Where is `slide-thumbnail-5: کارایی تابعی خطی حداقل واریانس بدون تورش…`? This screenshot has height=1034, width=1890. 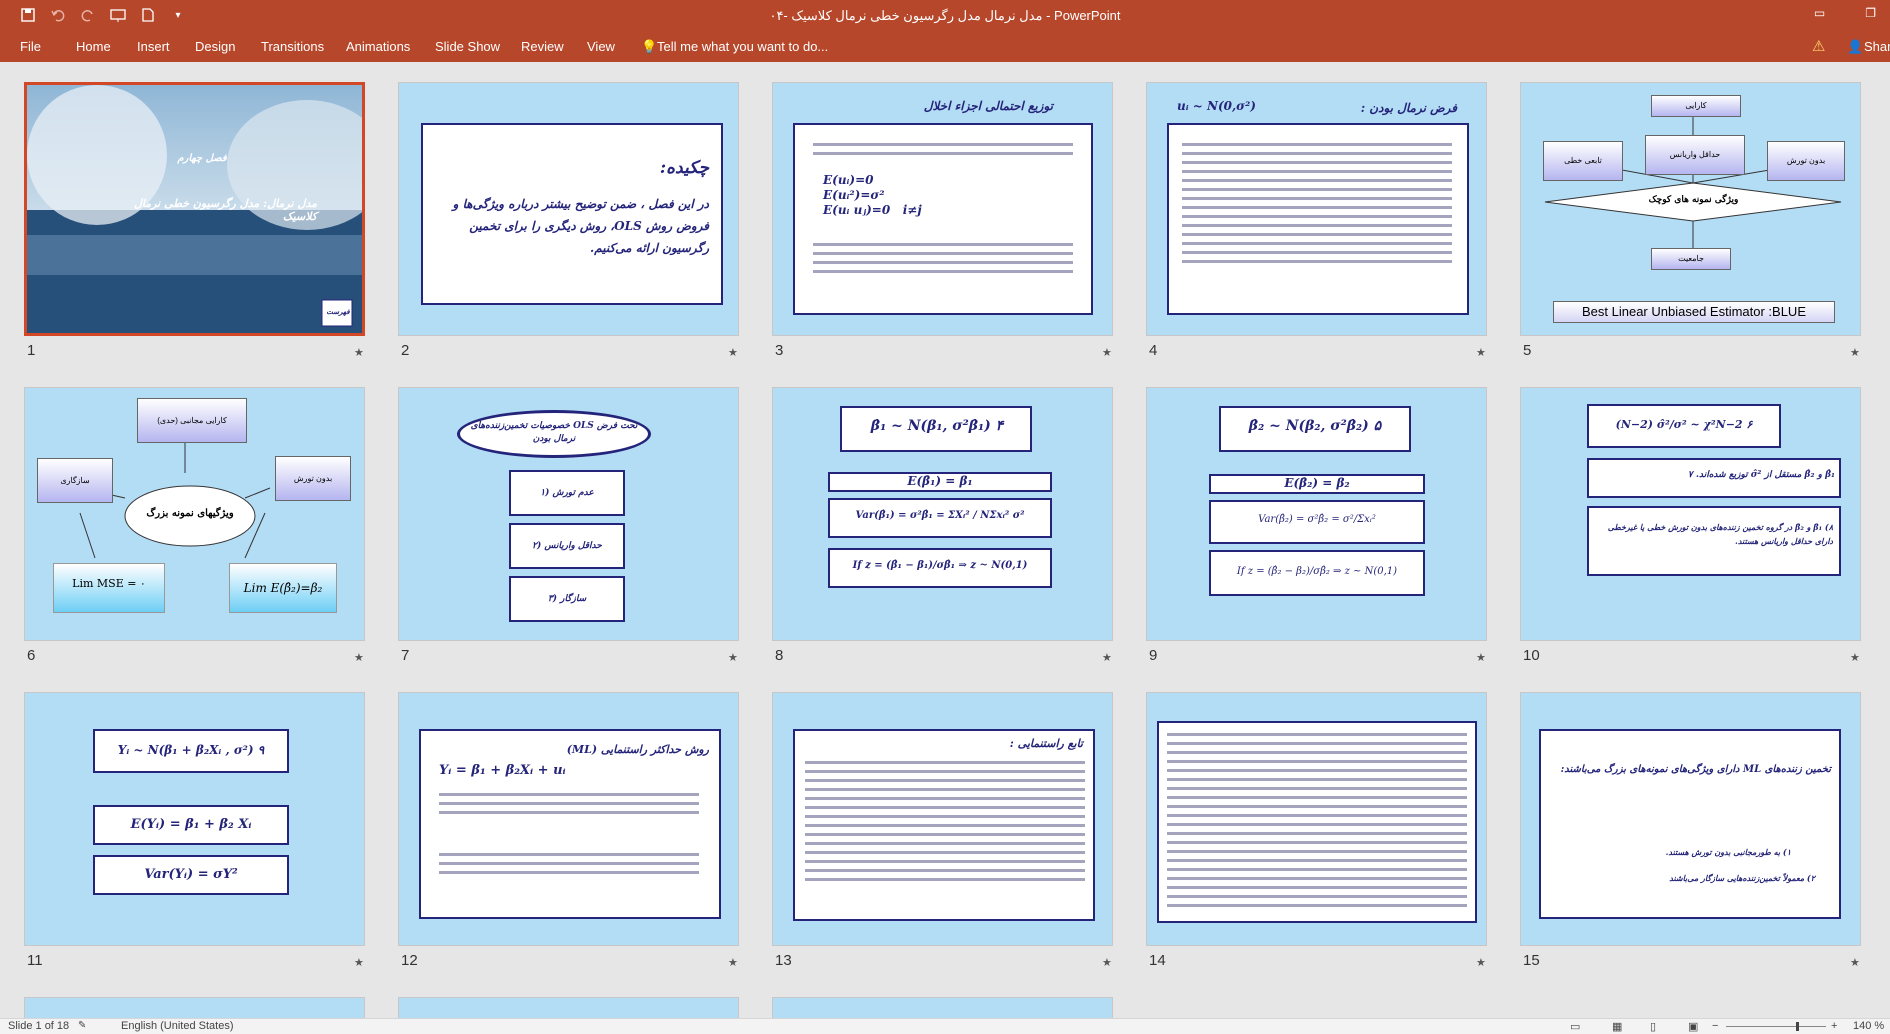 slide-thumbnail-5: کارایی تابعی خطی حداقل واریانس بدون تورش… is located at coordinates (1690, 209).